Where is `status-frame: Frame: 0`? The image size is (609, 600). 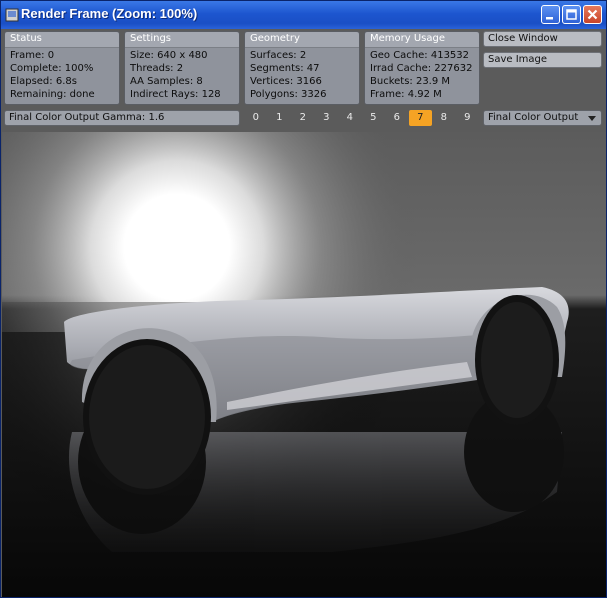
status-frame: Frame: 0 is located at coordinates (32, 55).